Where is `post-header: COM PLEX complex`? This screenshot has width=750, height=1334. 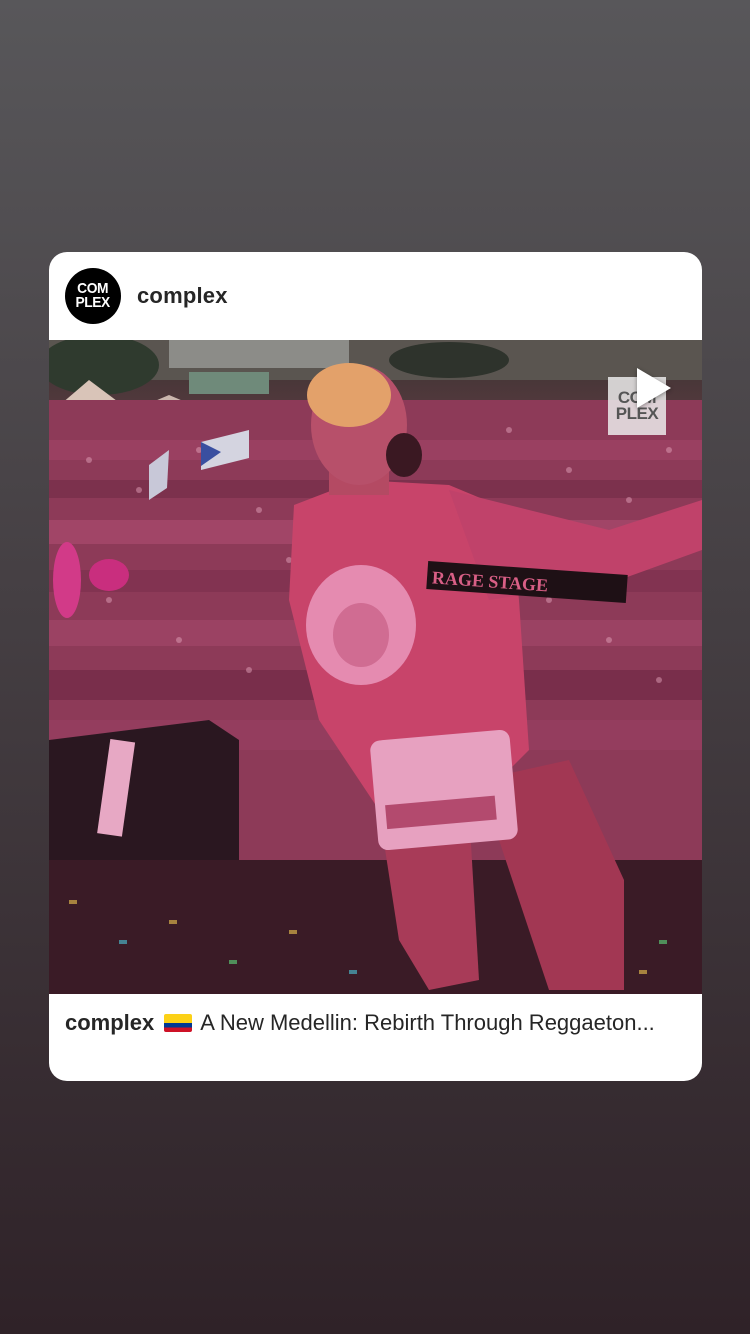
post-header: COM PLEX complex is located at coordinates (375, 296).